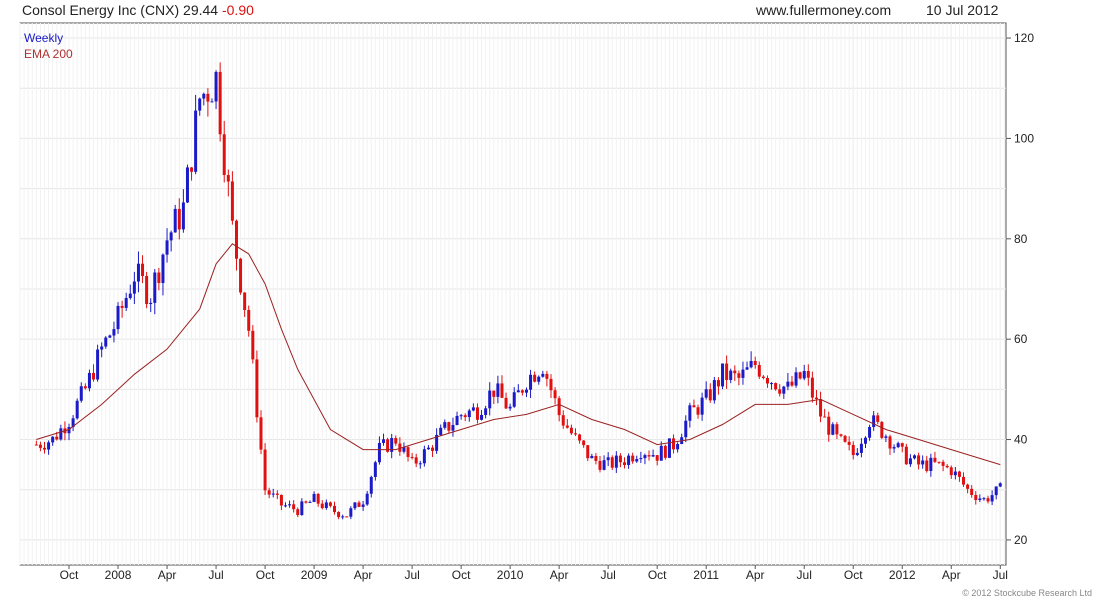  What do you see at coordinates (118, 575) in the screenshot?
I see `x-tick-label: 2008` at bounding box center [118, 575].